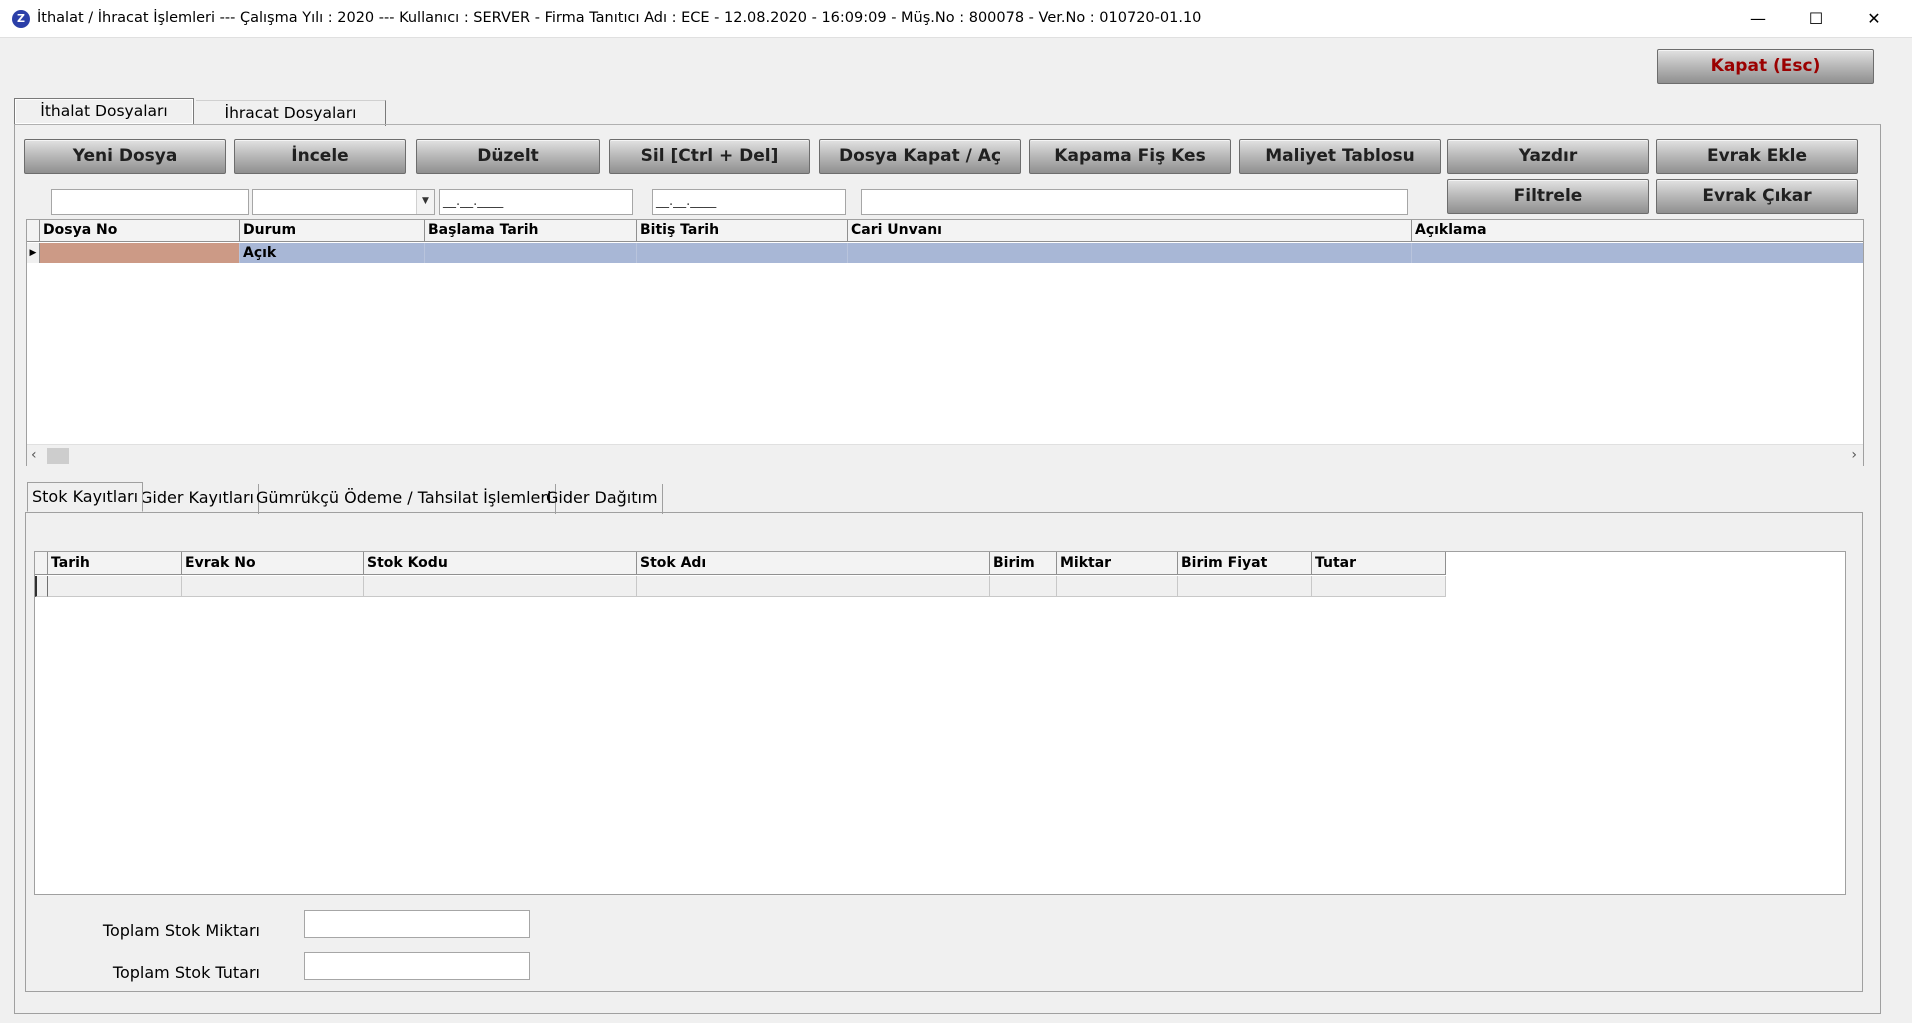 The height and width of the screenshot is (1023, 1912). Describe the element at coordinates (1130, 231) in the screenshot. I see `column-header: Cari Unvanı` at that location.